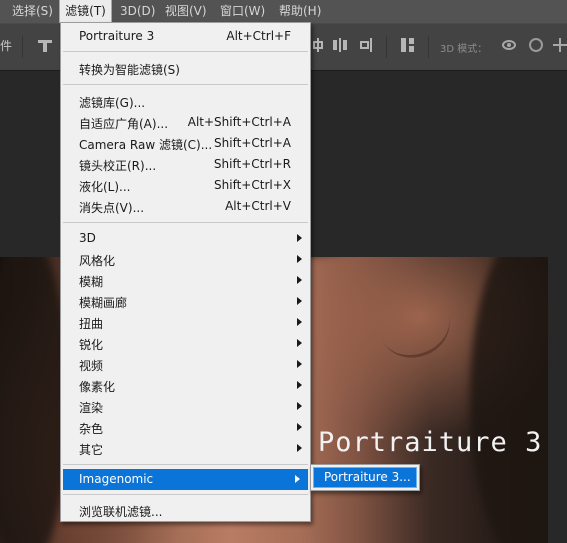  What do you see at coordinates (340, 45) in the screenshot?
I see `distribute-h-icon` at bounding box center [340, 45].